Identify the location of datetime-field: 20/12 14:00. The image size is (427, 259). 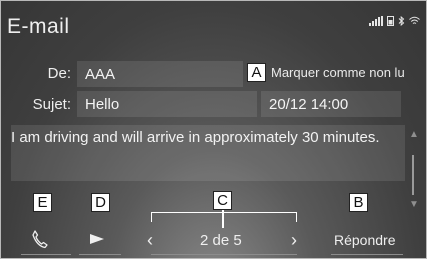
(331, 104).